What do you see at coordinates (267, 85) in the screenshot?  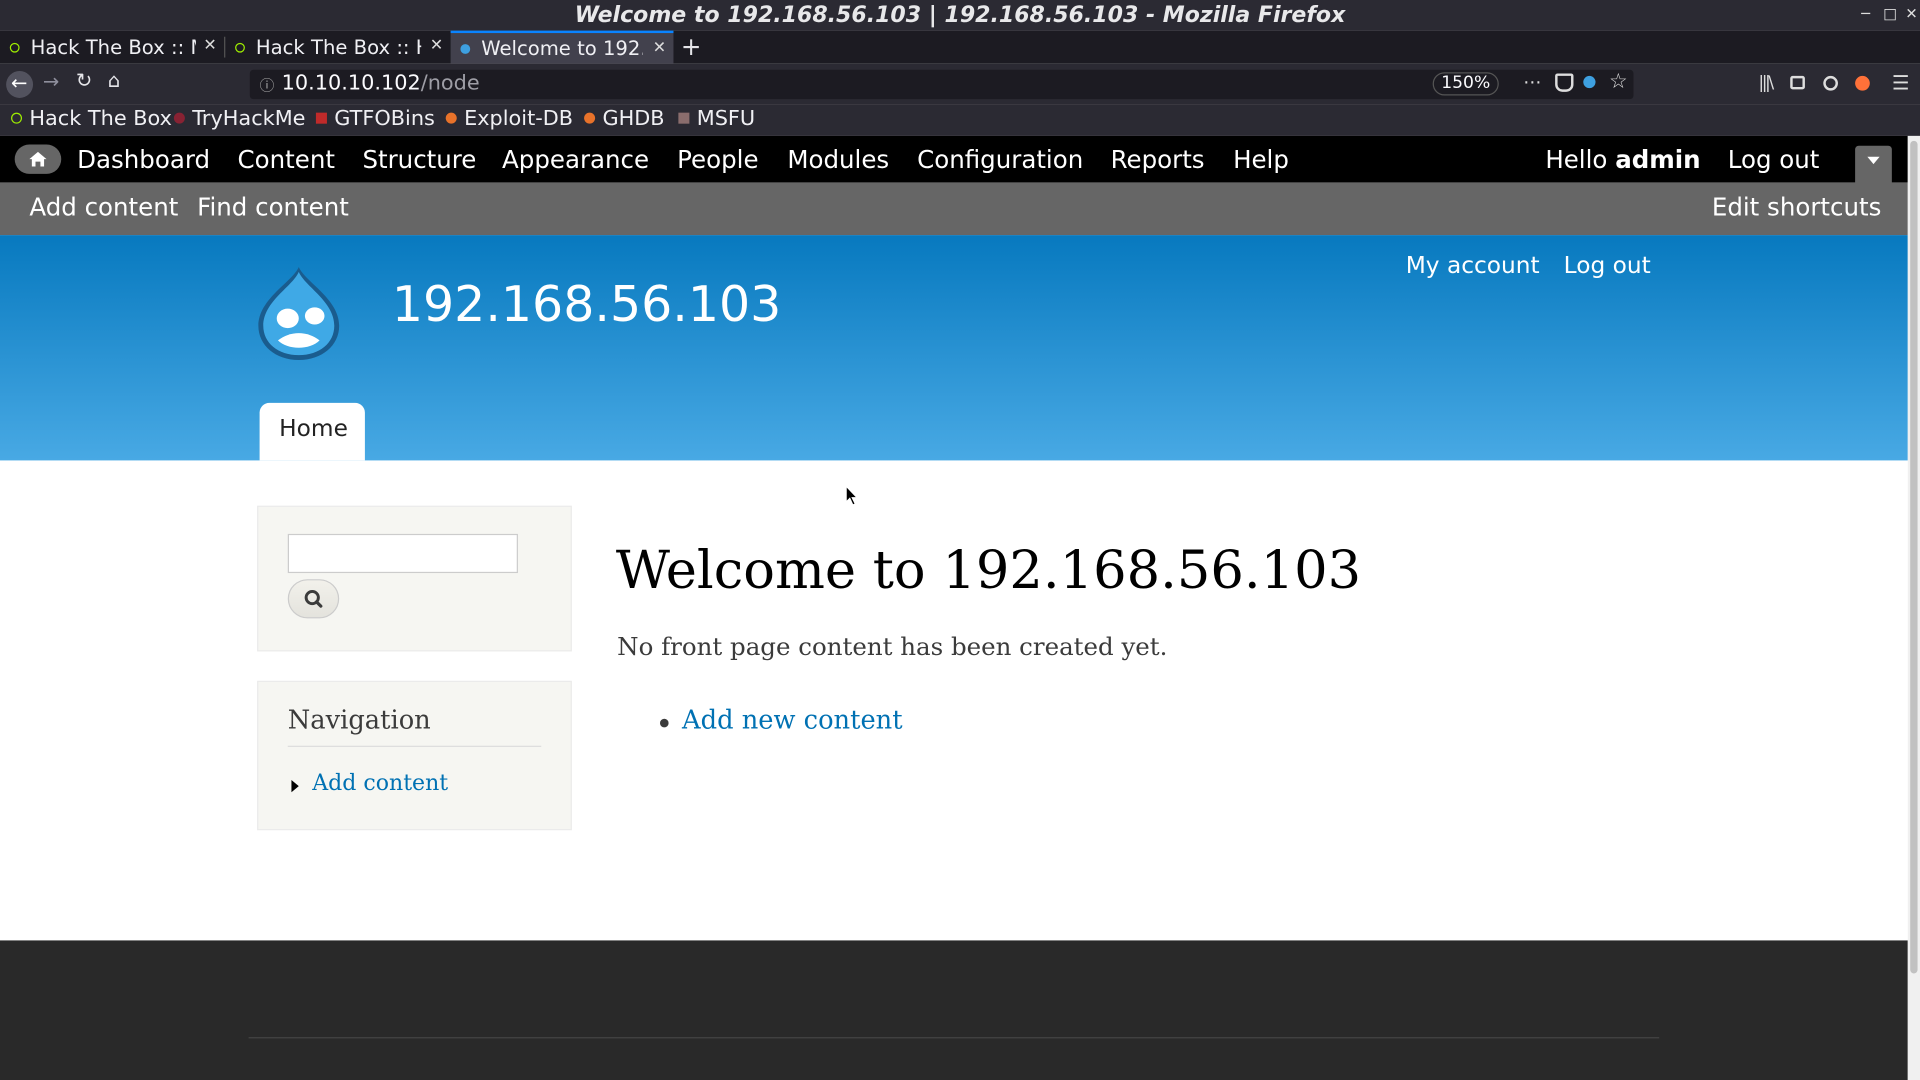 I see `site-info-icon: ⓘ` at bounding box center [267, 85].